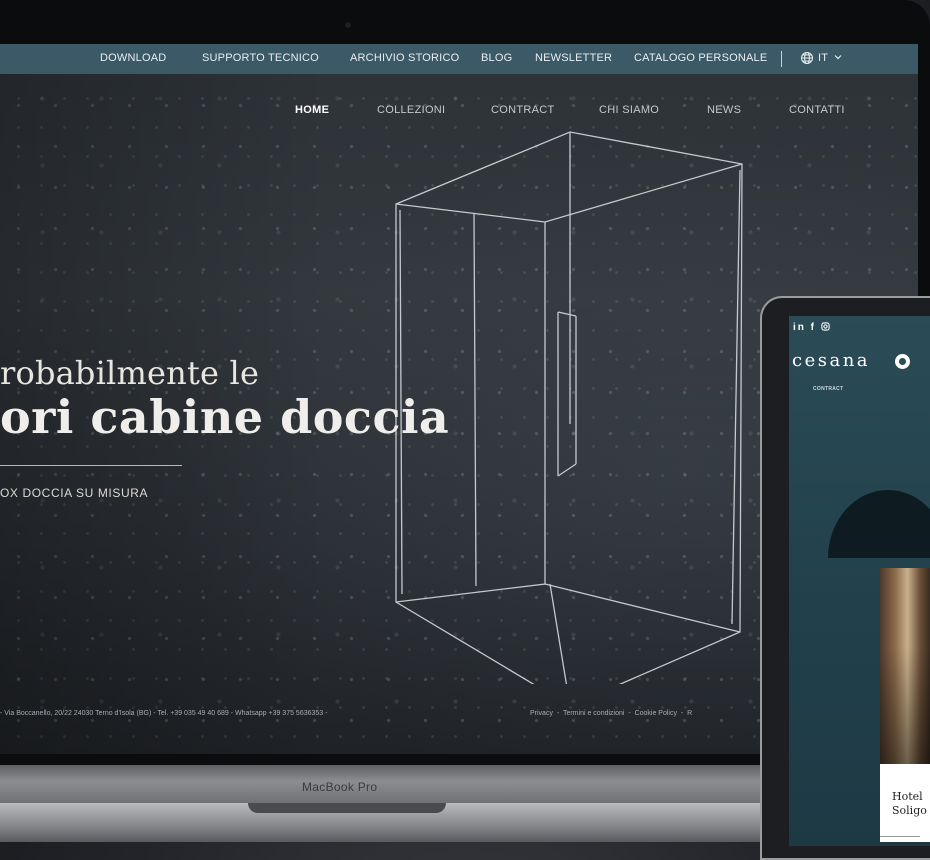 The image size is (930, 860). I want to click on tablet-card-title: Hotel Soligo, so click(909, 803).